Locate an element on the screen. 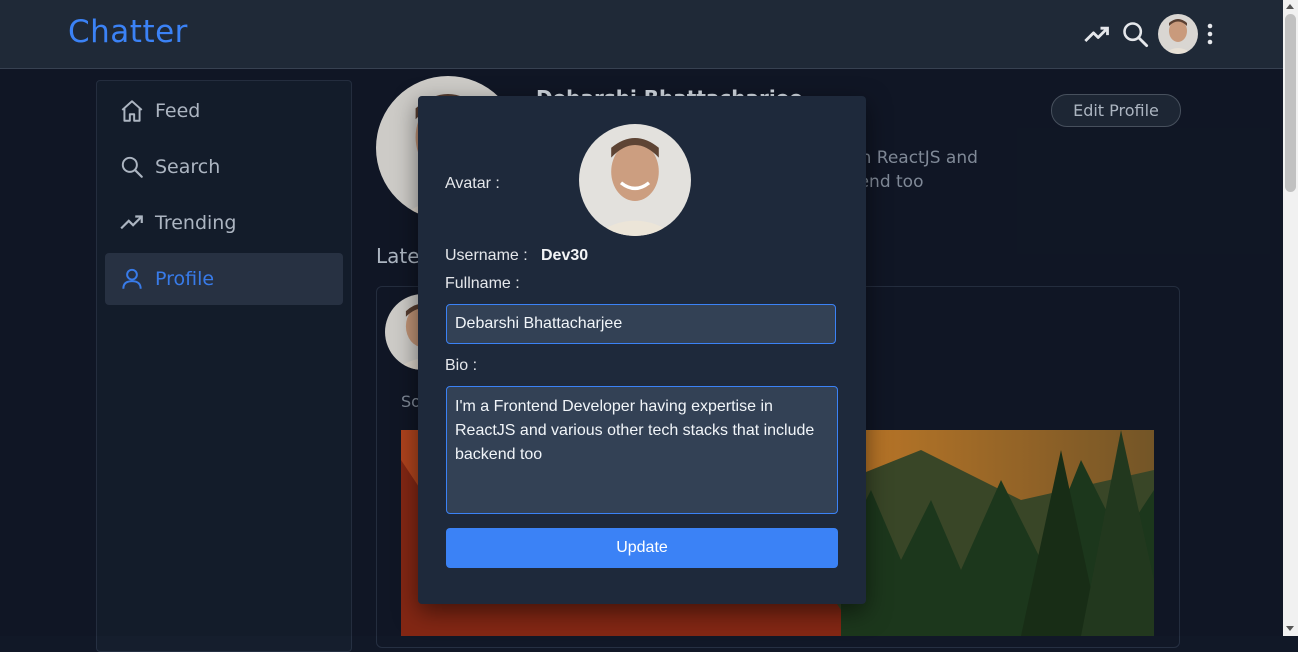 This screenshot has height=652, width=1298. scroll-up-arrow-icon is located at coordinates (1290, 6).